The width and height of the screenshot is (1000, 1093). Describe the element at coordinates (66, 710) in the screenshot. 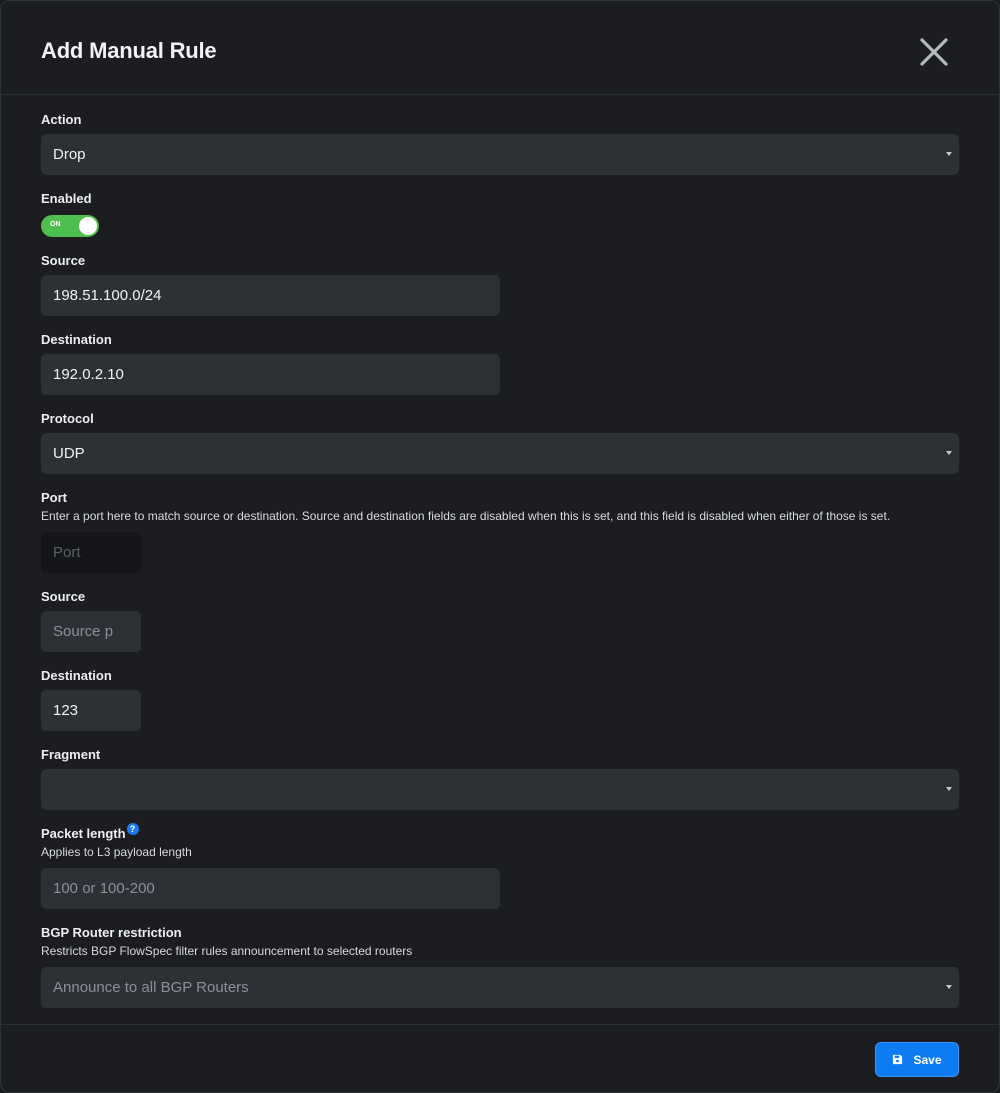

I see `destination-port-value: 123` at that location.